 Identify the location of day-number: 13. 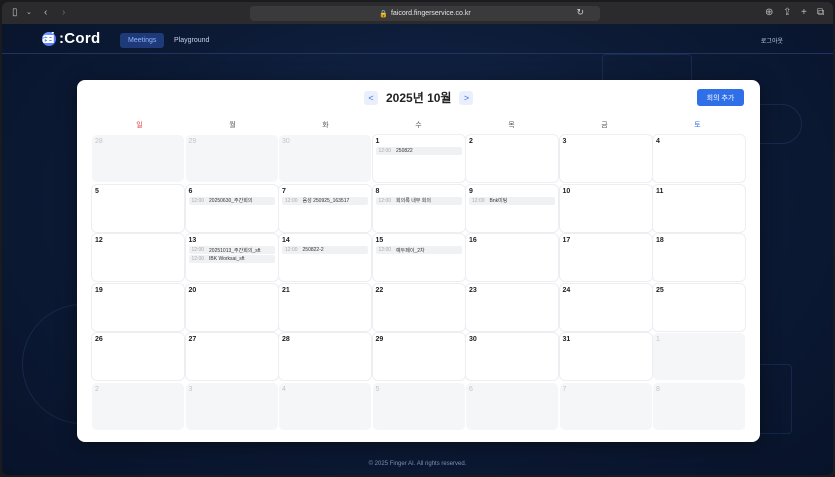
(192, 240).